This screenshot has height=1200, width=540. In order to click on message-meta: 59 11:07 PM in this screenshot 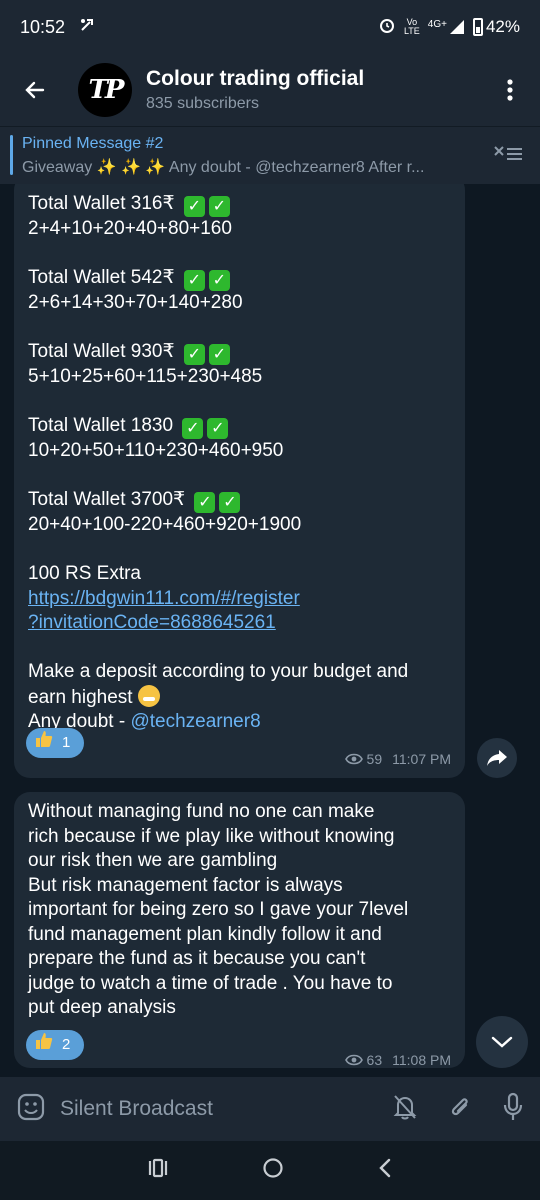, I will do `click(397, 759)`.